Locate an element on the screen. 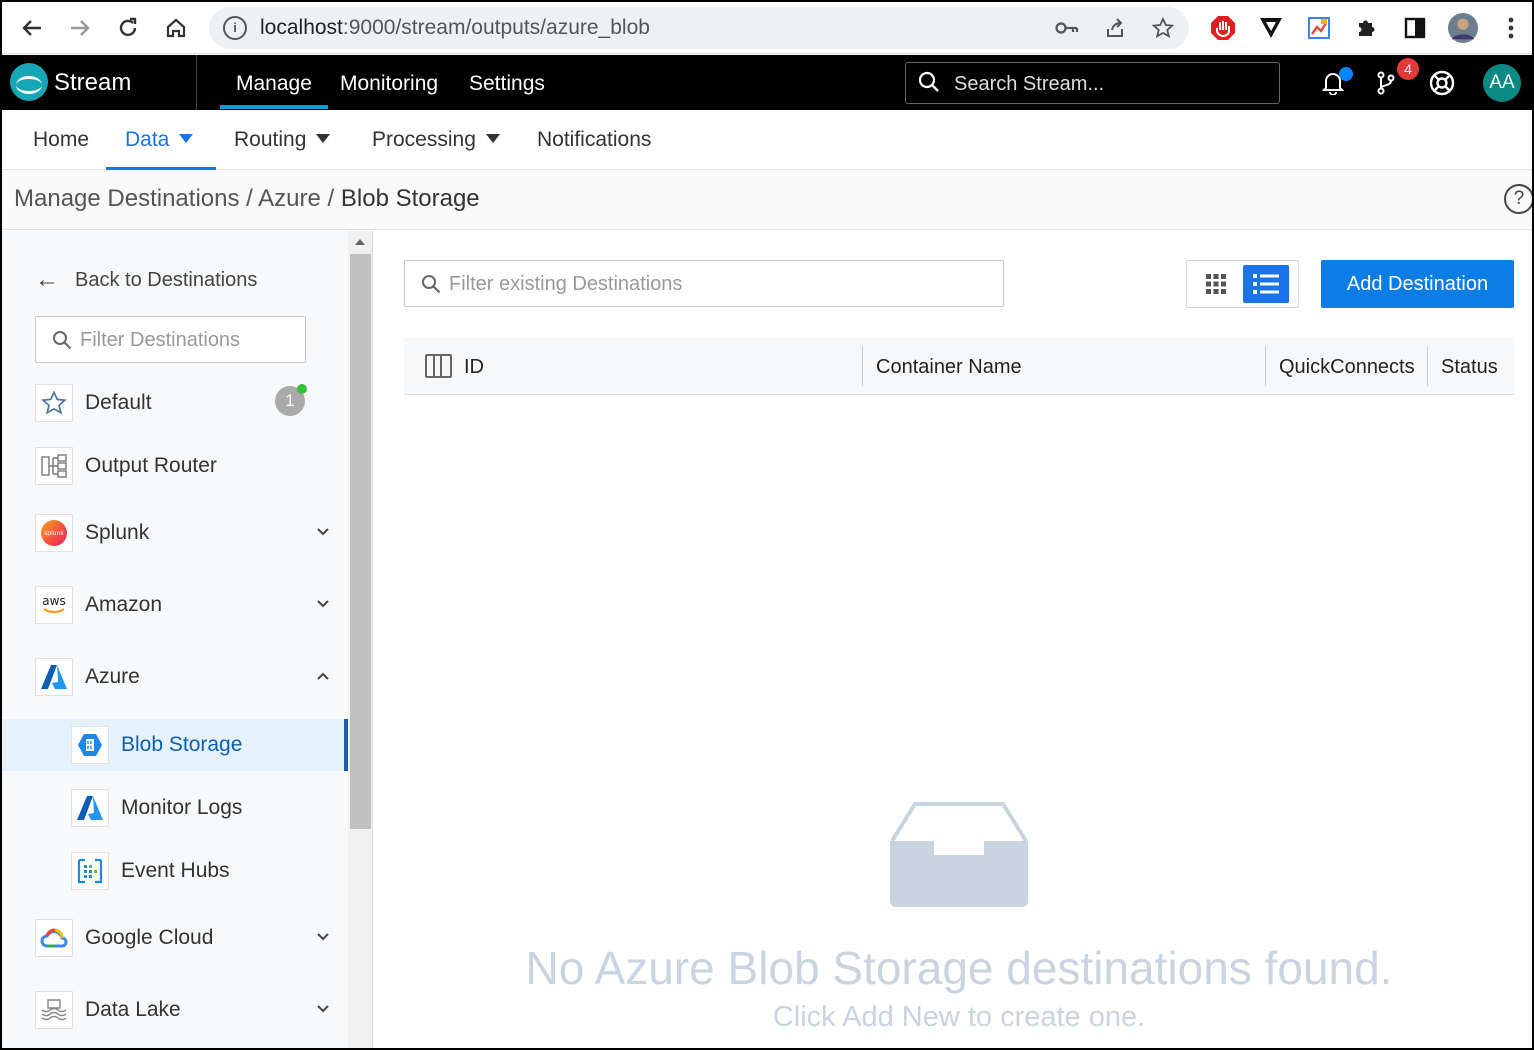 The image size is (1534, 1050). scrollbar-thumb is located at coordinates (360, 541).